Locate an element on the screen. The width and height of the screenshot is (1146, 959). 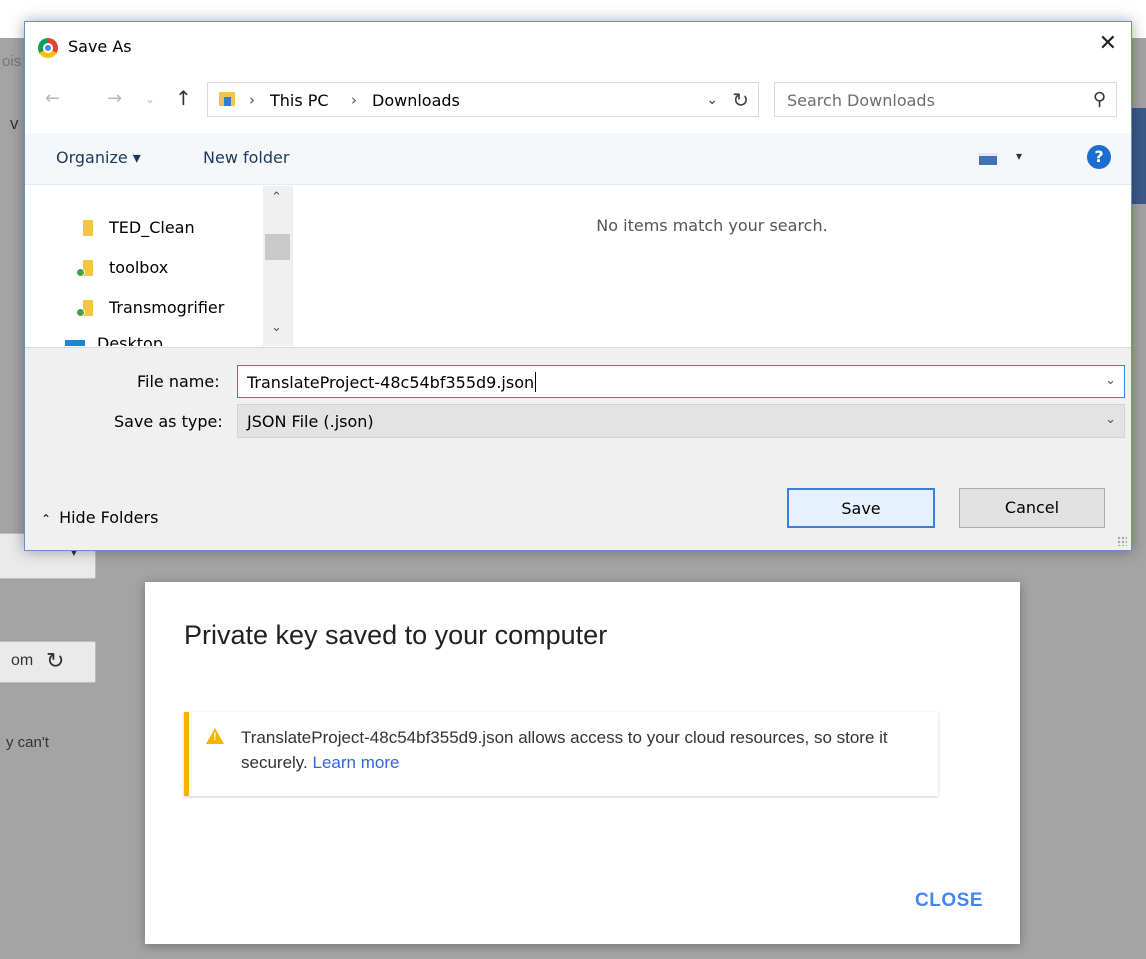
desktop-icon is located at coordinates (75, 343).